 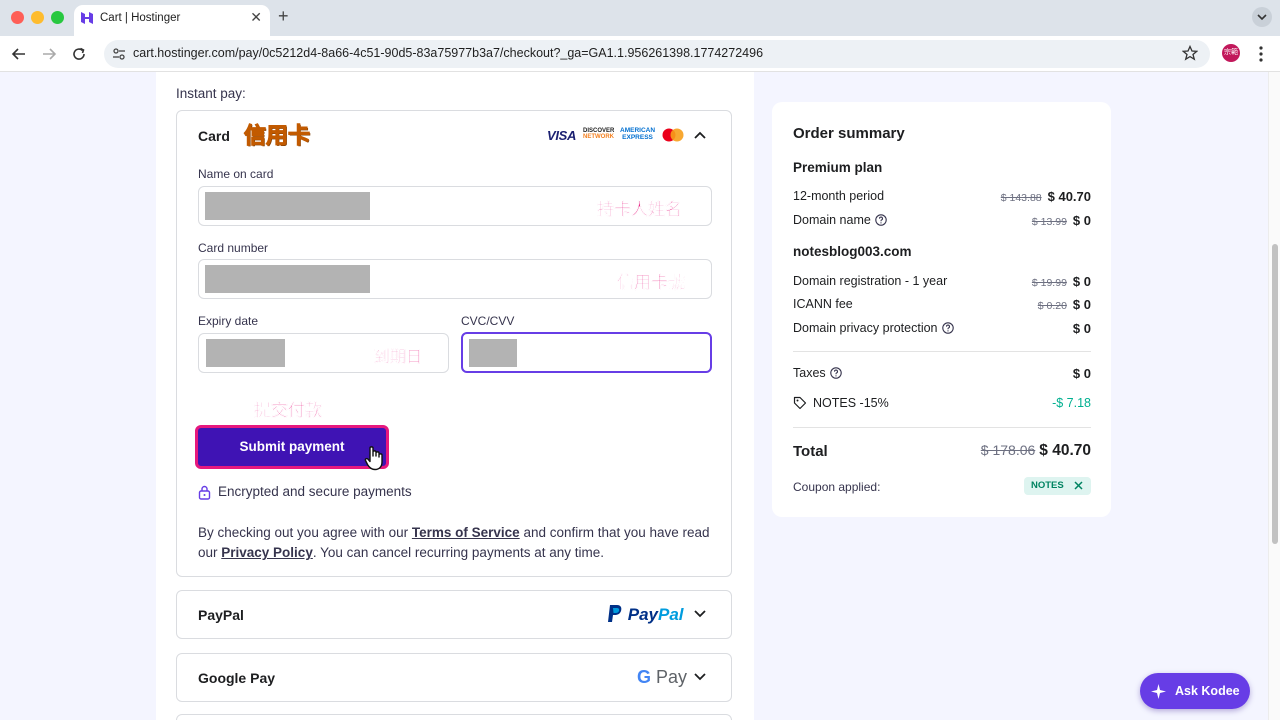 What do you see at coordinates (256, 17) in the screenshot?
I see `tab-close-icon: ✕` at bounding box center [256, 17].